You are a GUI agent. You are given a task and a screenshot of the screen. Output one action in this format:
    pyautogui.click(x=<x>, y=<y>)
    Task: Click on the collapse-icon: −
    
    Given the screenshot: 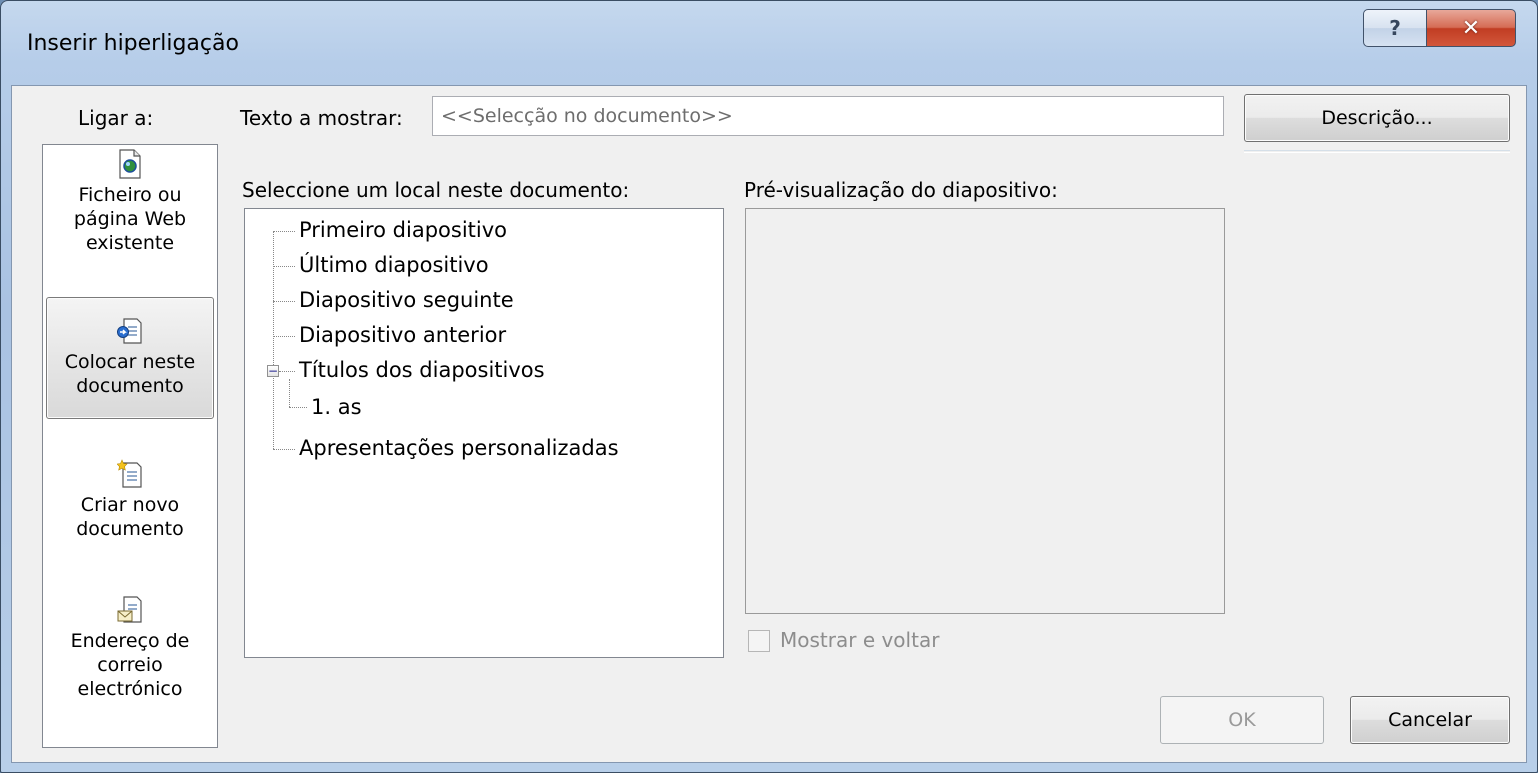 What is the action you would take?
    pyautogui.click(x=273, y=371)
    